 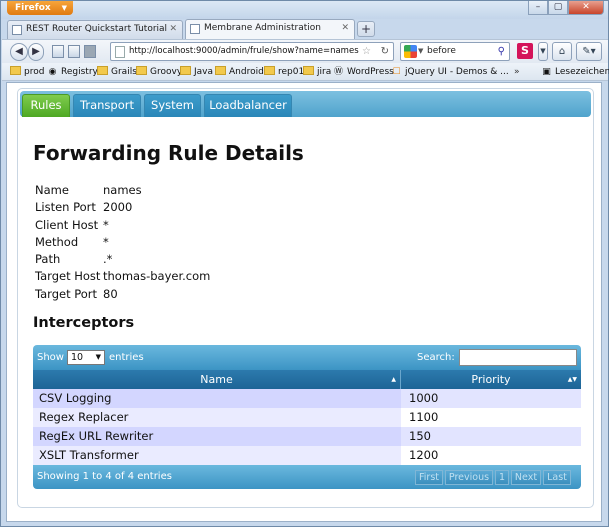 What do you see at coordinates (58, 51) in the screenshot?
I see `sidebar-toggle-icon` at bounding box center [58, 51].